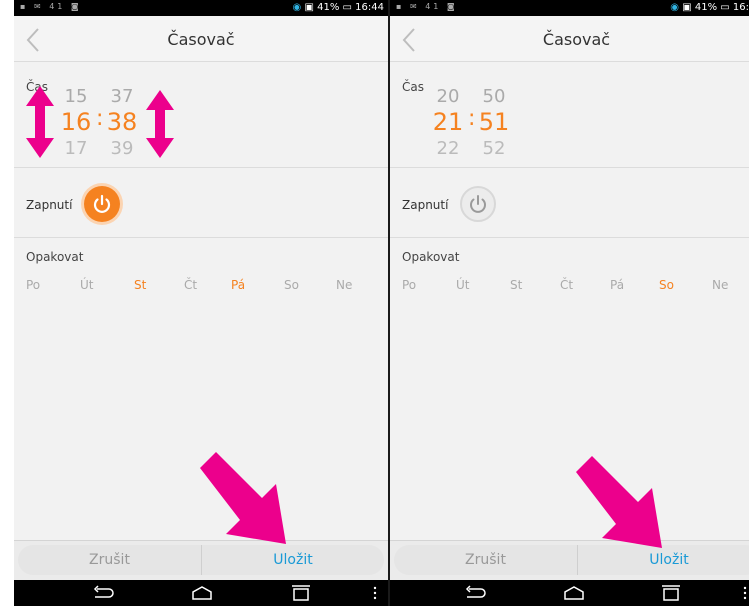  I want to click on hour-next: 17, so click(76, 148).